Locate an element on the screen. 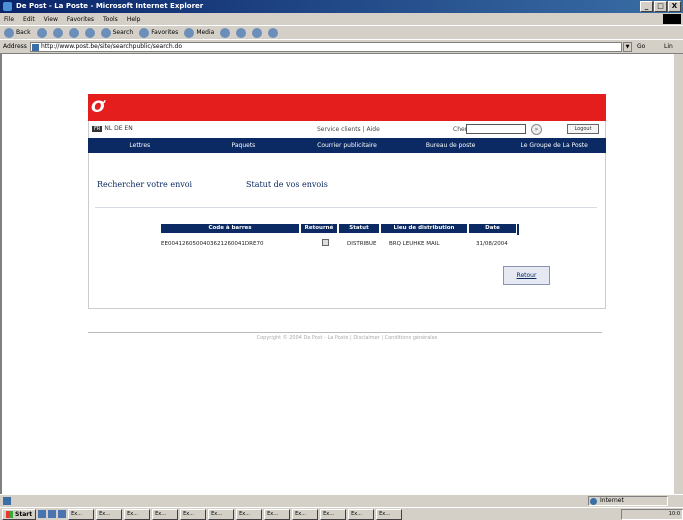 The width and height of the screenshot is (683, 520). vertical-scrollbar is located at coordinates (678, 274).